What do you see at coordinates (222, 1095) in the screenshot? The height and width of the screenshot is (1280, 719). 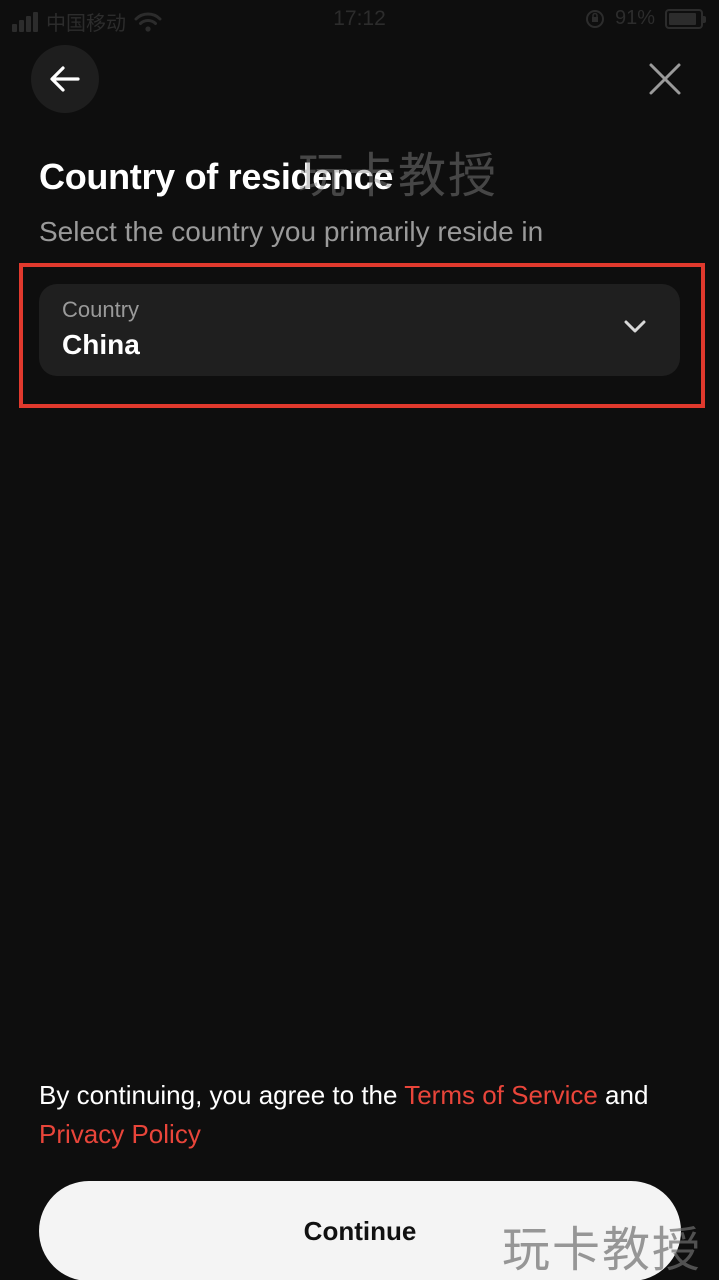 I see `legal-prefix: By continuing, you agree to the` at bounding box center [222, 1095].